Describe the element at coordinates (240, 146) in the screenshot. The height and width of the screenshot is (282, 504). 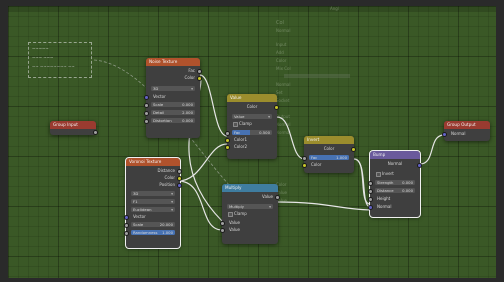
I see `input-color2: Color2` at that location.